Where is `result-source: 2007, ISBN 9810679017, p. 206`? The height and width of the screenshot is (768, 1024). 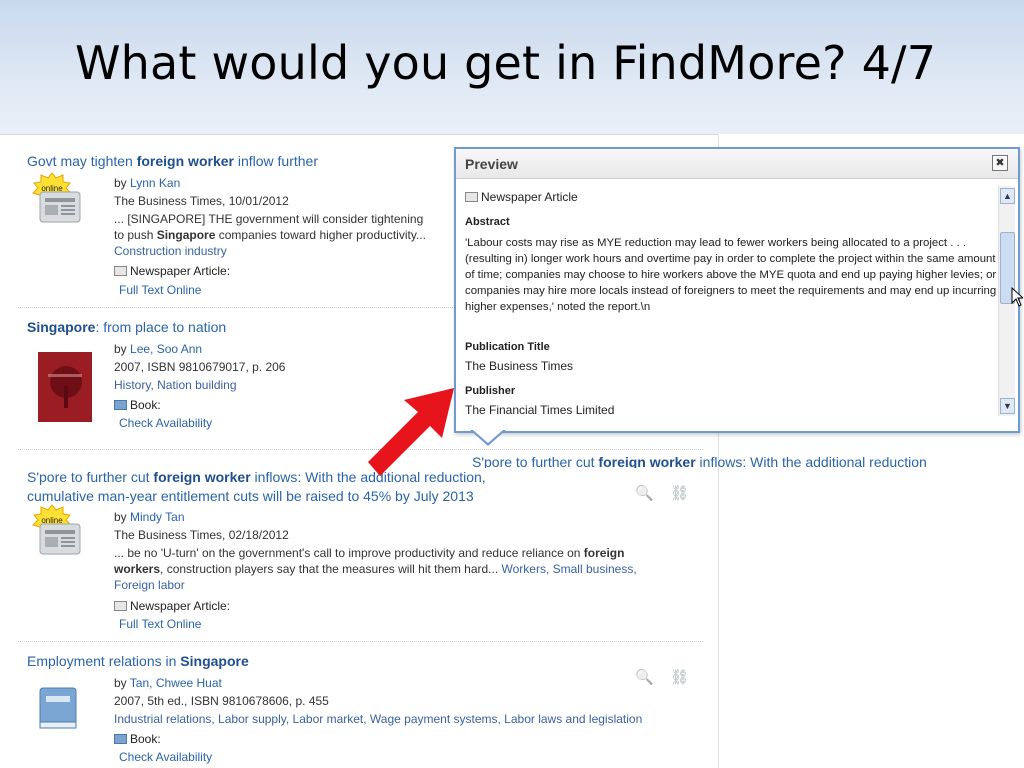 result-source: 2007, ISBN 9810679017, p. 206 is located at coordinates (200, 367).